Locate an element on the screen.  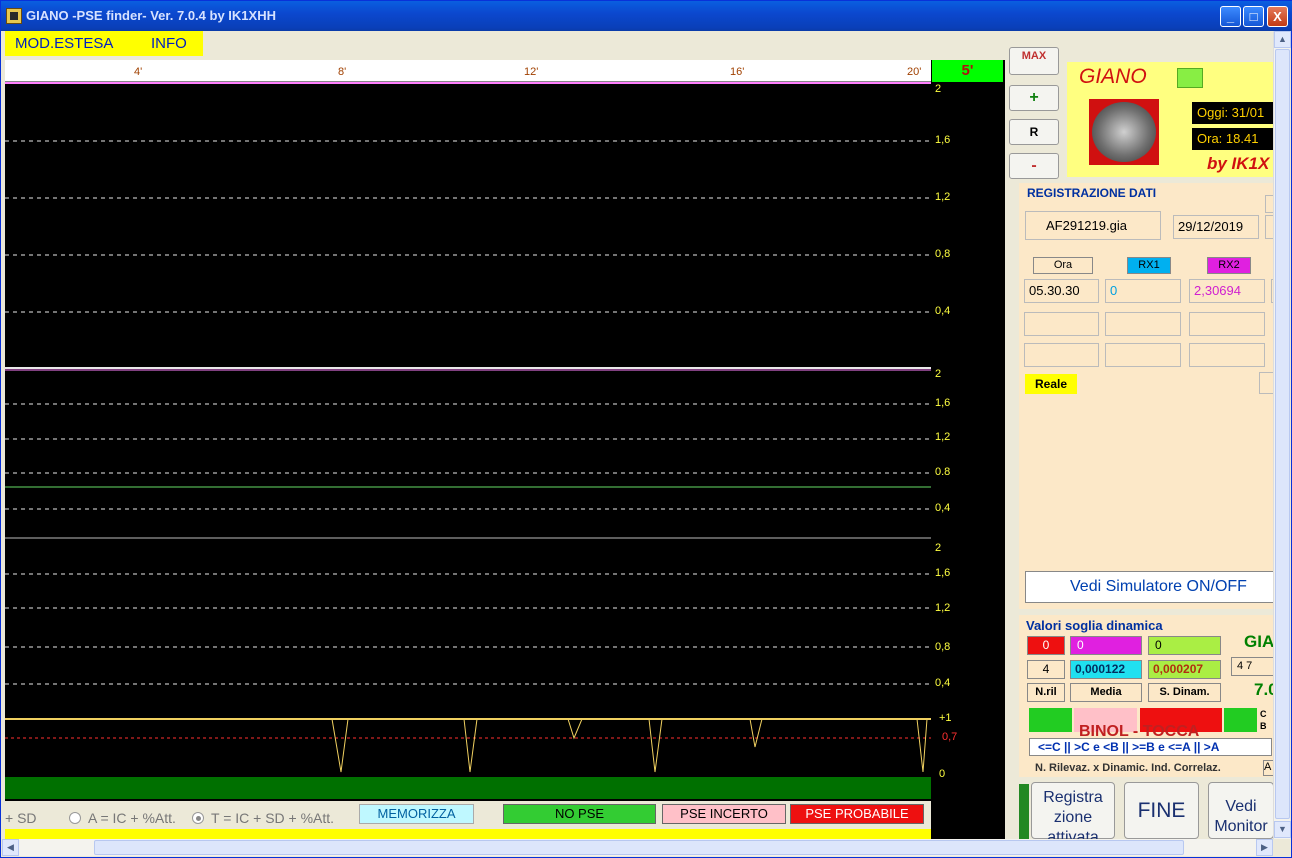
coin-image is located at coordinates (1124, 132).